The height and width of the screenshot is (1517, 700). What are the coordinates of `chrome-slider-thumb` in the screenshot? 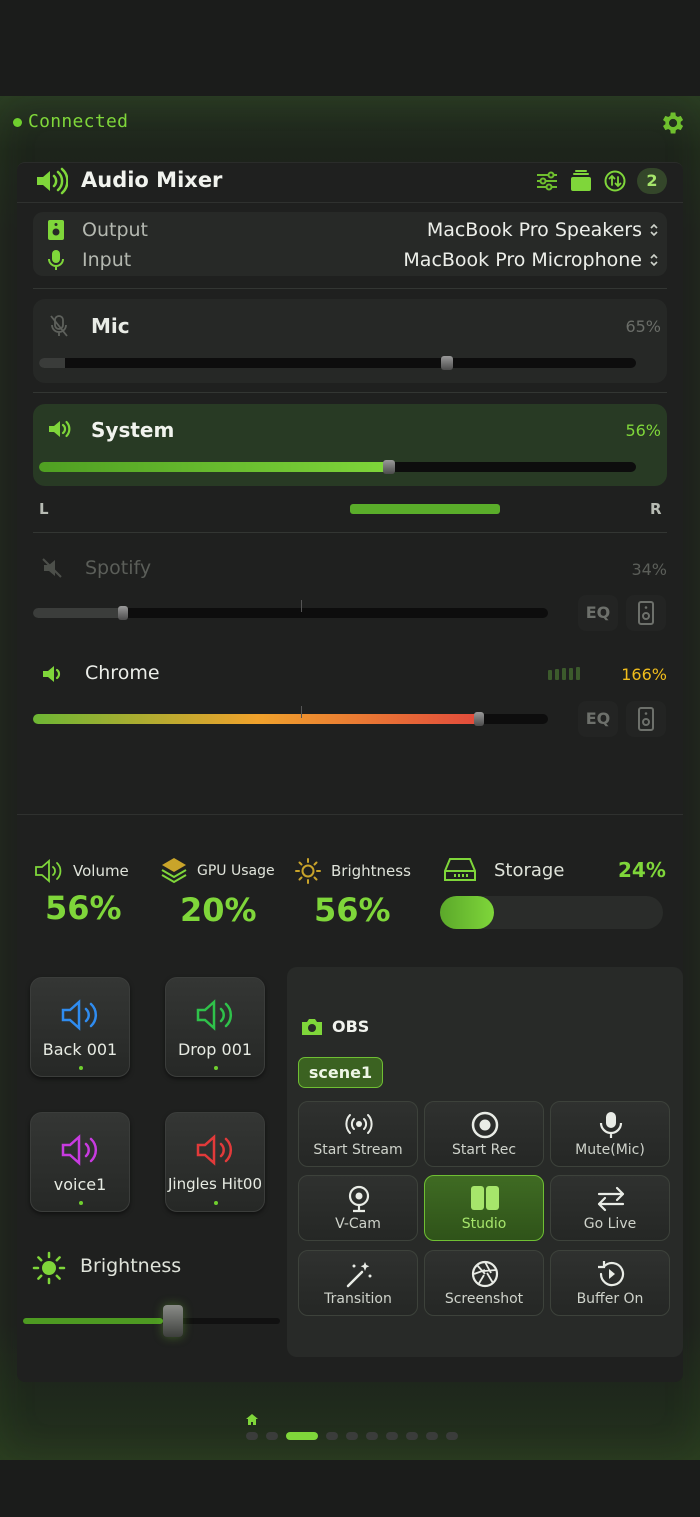 It's located at (479, 719).